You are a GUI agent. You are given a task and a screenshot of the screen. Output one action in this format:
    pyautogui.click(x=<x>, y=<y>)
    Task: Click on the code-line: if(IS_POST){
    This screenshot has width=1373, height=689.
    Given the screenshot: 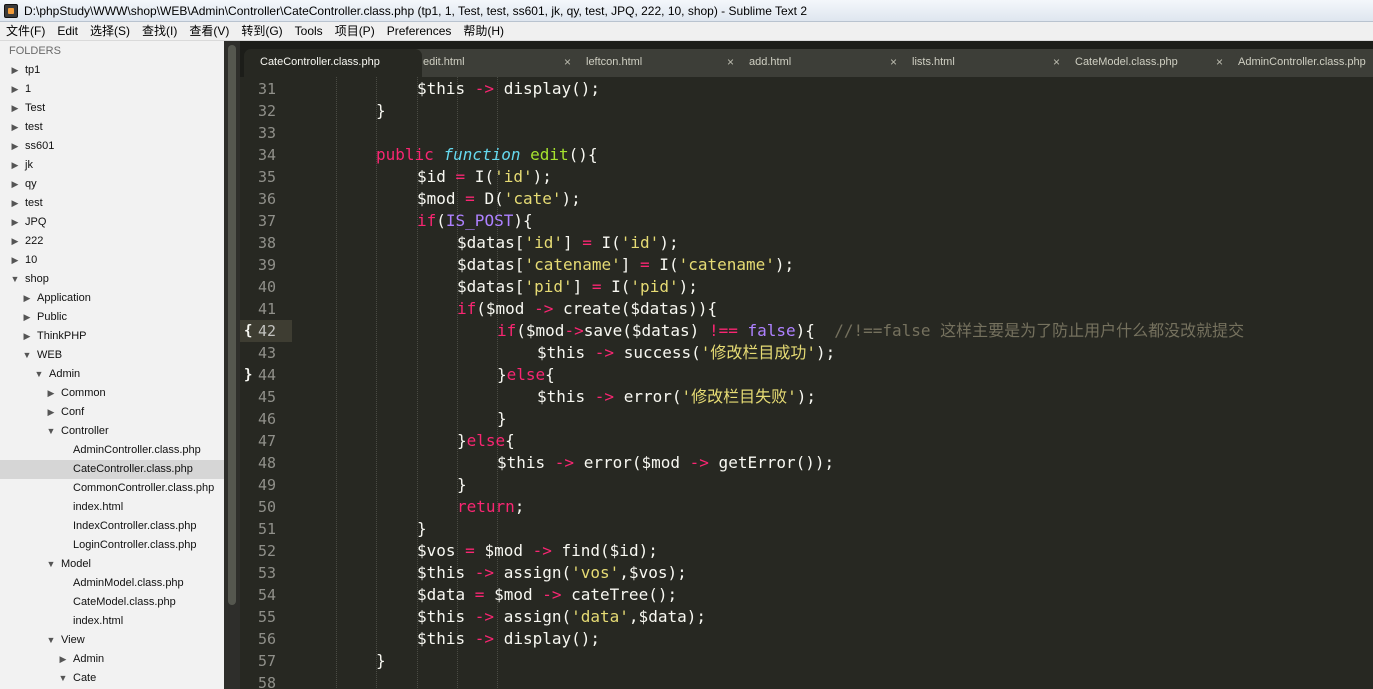 What is the action you would take?
    pyautogui.click(x=475, y=221)
    